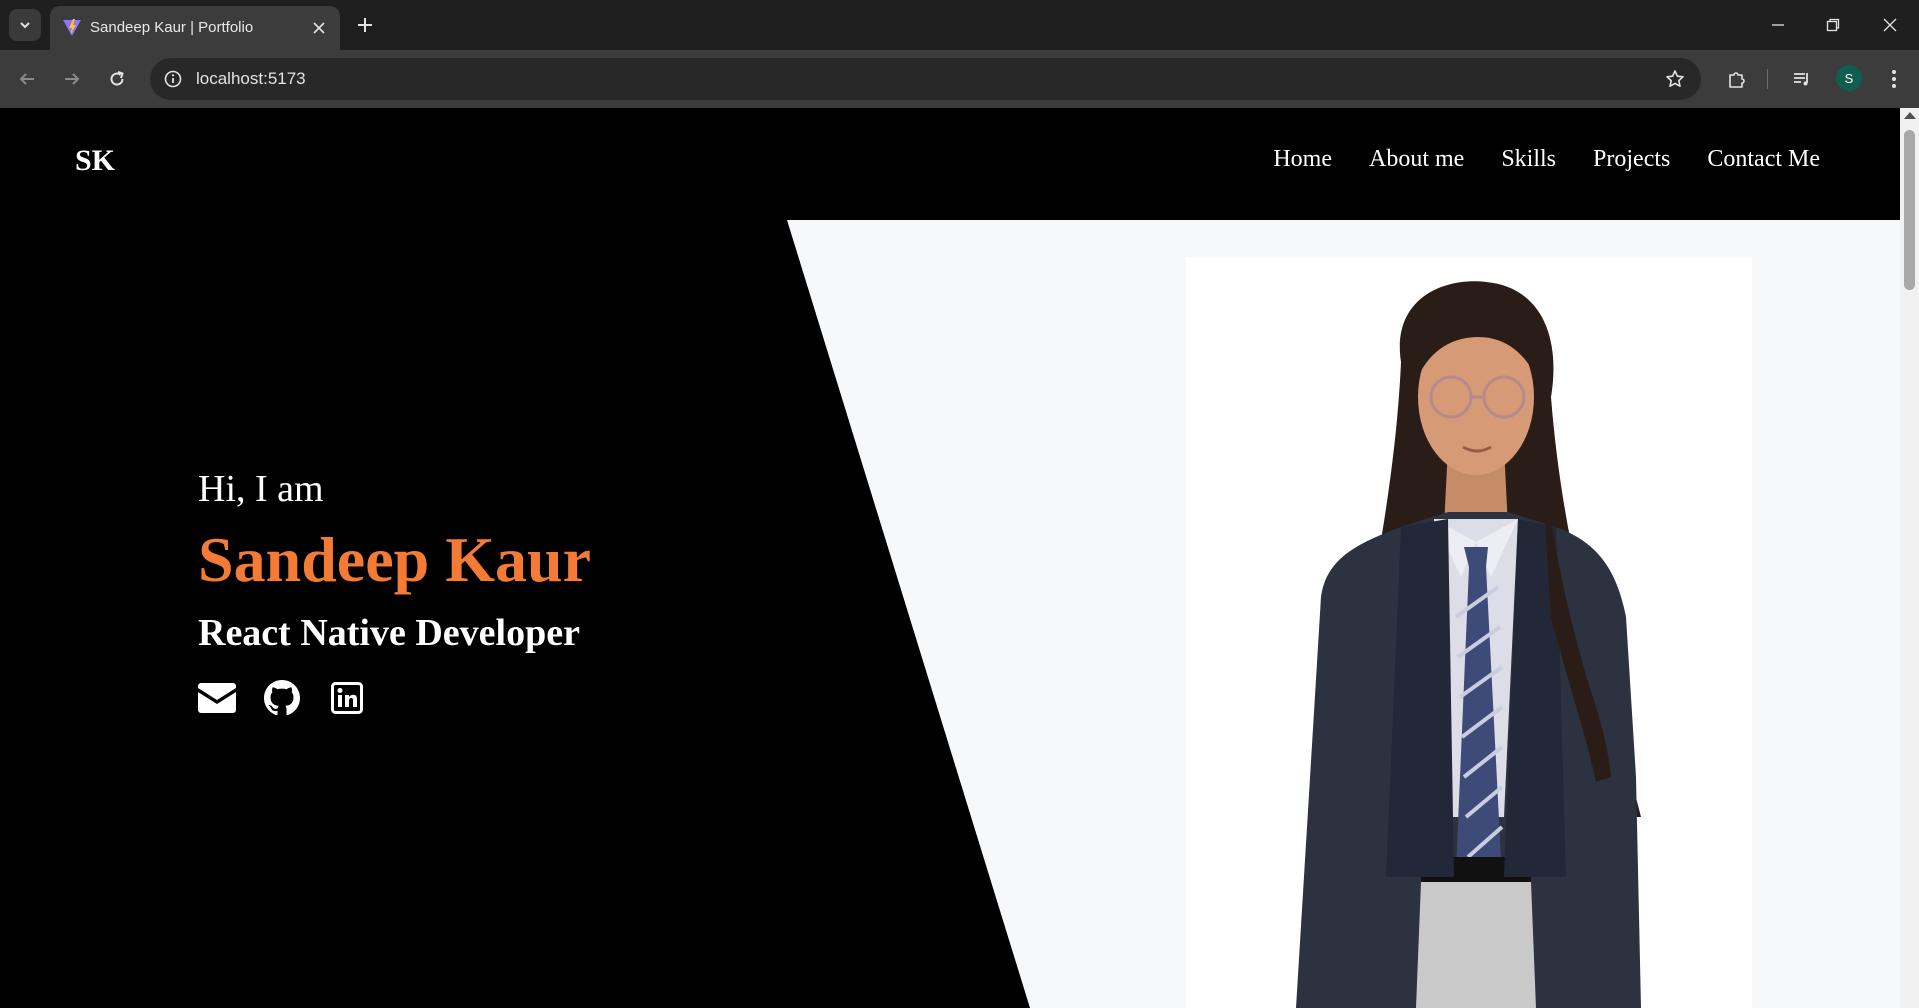 This screenshot has width=1919, height=1008. What do you see at coordinates (1909, 558) in the screenshot?
I see `page-scrollbar` at bounding box center [1909, 558].